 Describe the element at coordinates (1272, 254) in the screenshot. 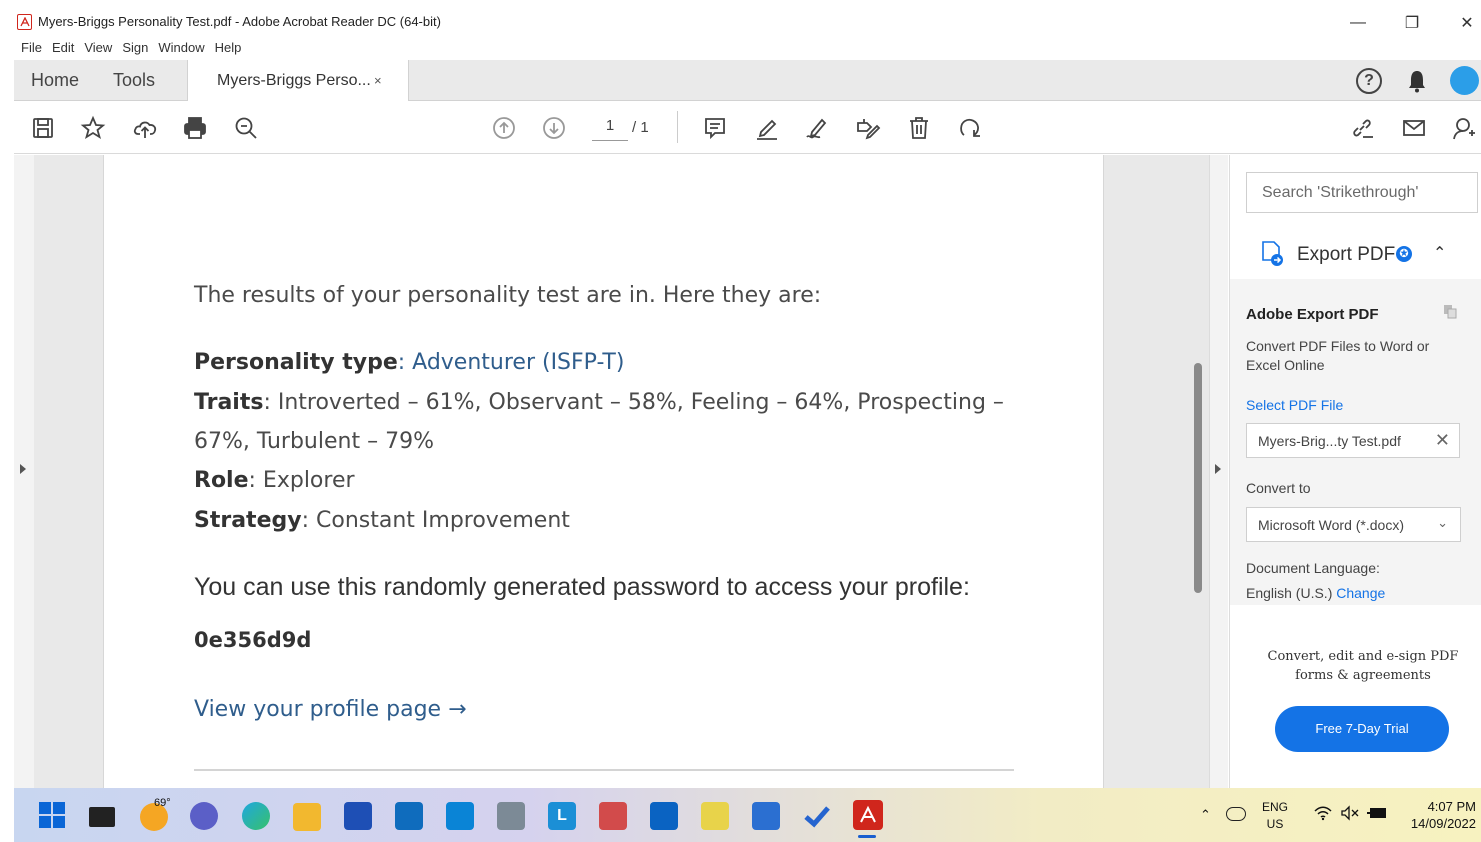

I see `export-pdf-icon` at that location.